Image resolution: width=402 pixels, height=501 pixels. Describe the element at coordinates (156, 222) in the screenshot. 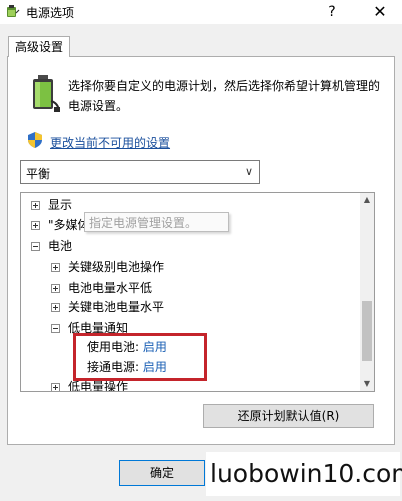

I see `tooltip: 指定电源管理设置。` at that location.